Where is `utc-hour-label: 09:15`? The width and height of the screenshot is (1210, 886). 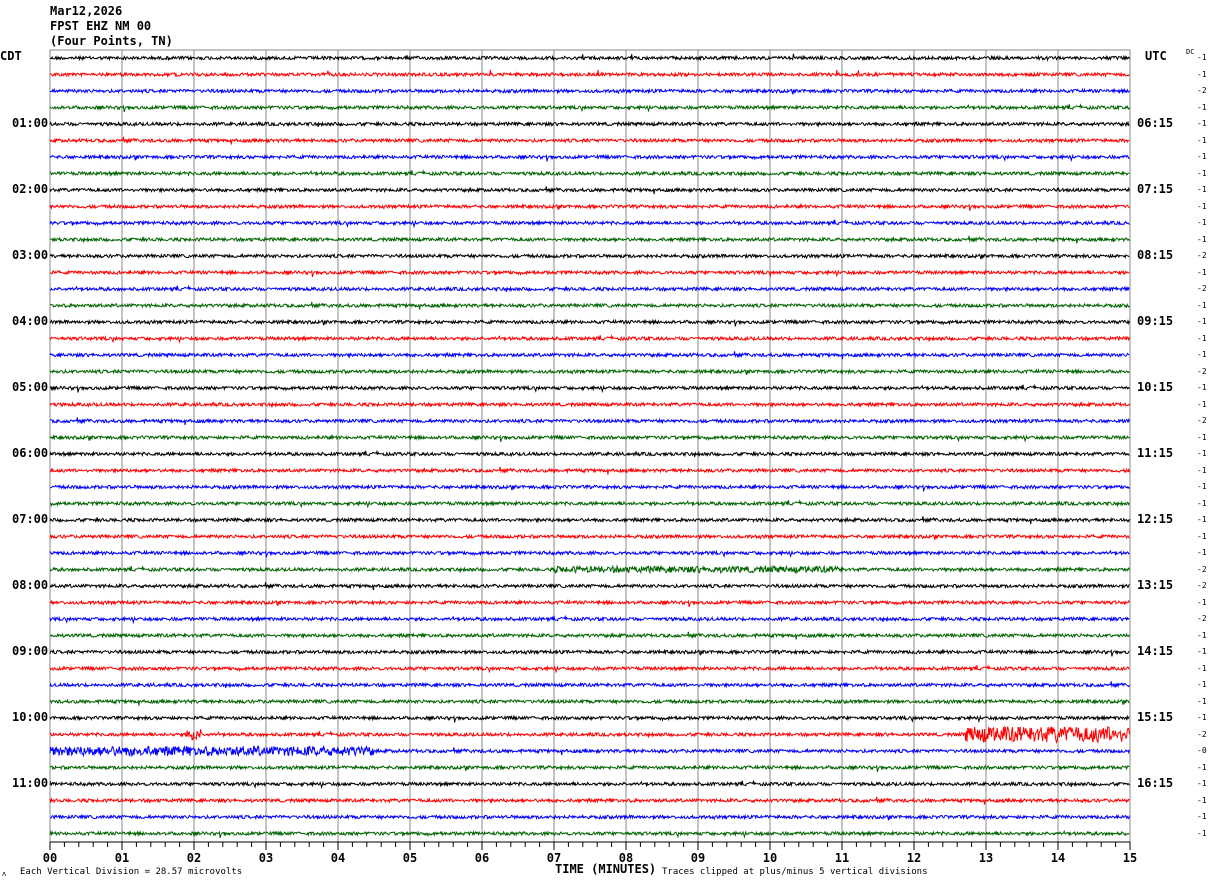
utc-hour-label: 09:15 is located at coordinates (1155, 321).